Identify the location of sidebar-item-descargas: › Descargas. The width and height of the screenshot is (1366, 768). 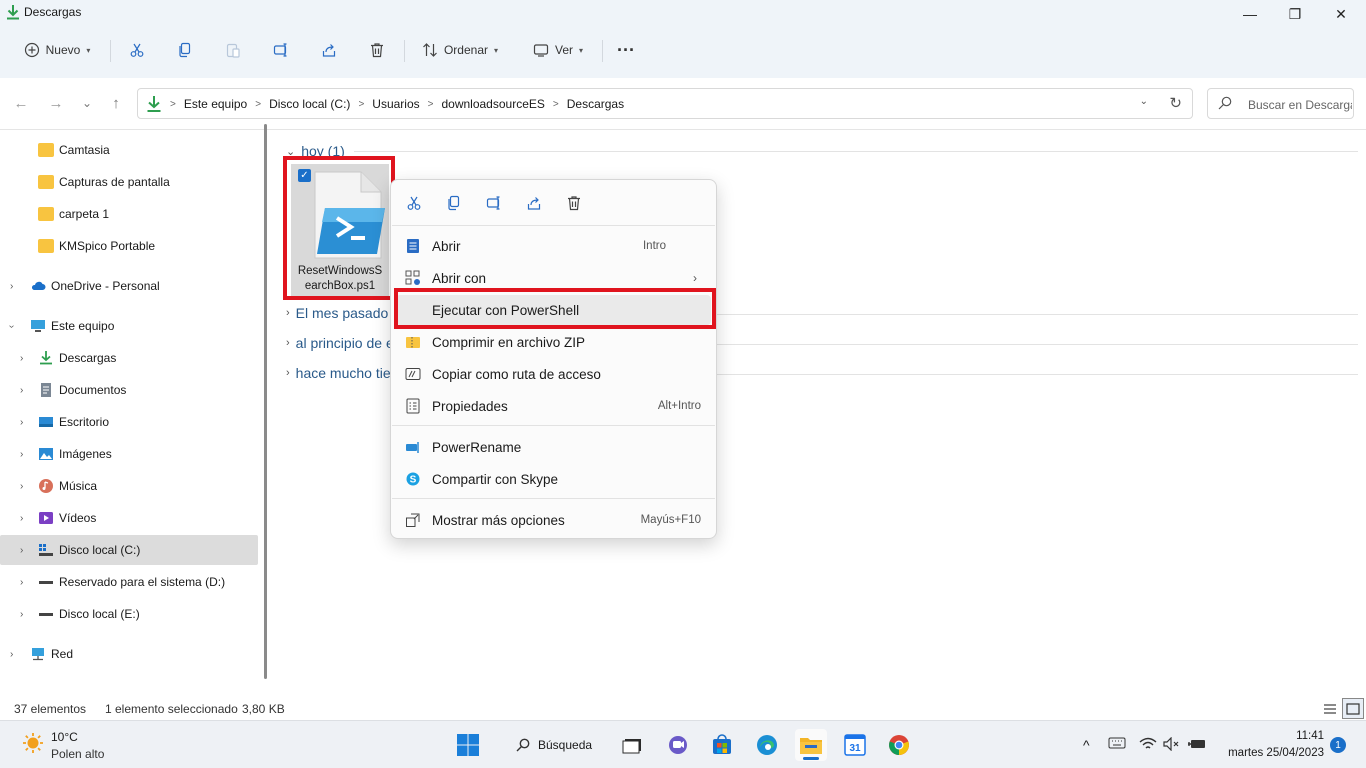
(129, 358).